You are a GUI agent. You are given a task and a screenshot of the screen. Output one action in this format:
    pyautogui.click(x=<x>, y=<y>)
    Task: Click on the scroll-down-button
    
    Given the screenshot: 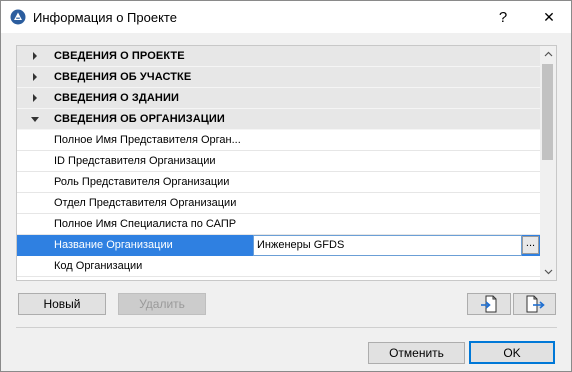 What is the action you would take?
    pyautogui.click(x=548, y=272)
    